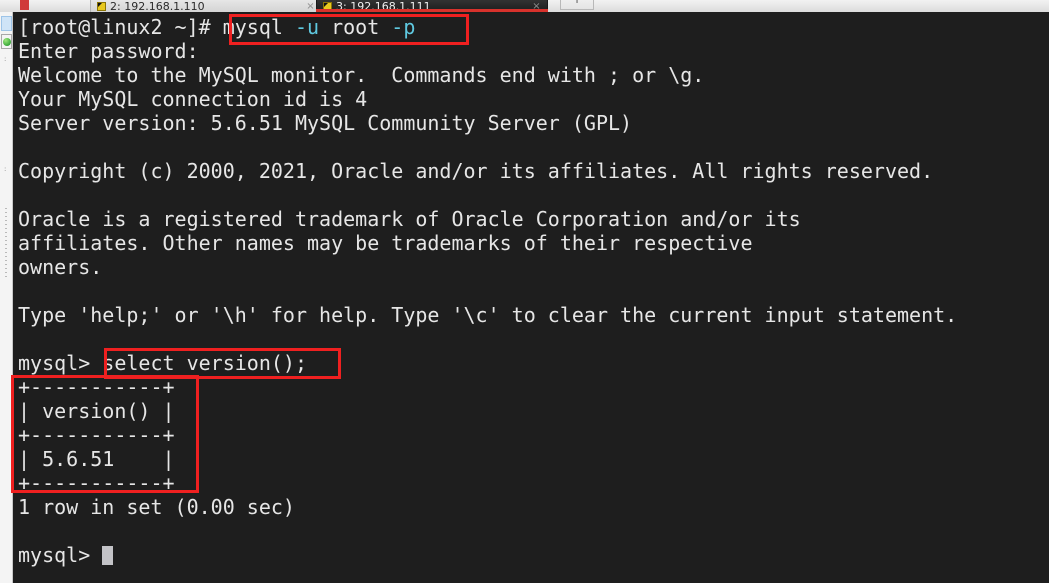  Describe the element at coordinates (533, 507) in the screenshot. I see `line-row-count: 1 row in set (0.00 sec)` at that location.